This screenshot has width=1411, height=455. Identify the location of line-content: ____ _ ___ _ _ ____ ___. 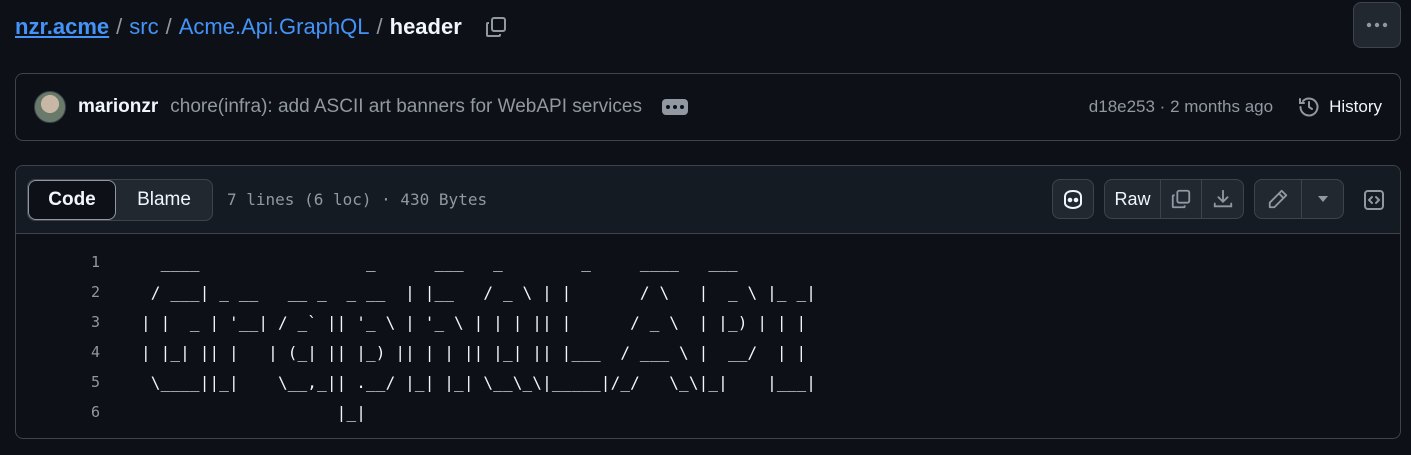
(444, 262).